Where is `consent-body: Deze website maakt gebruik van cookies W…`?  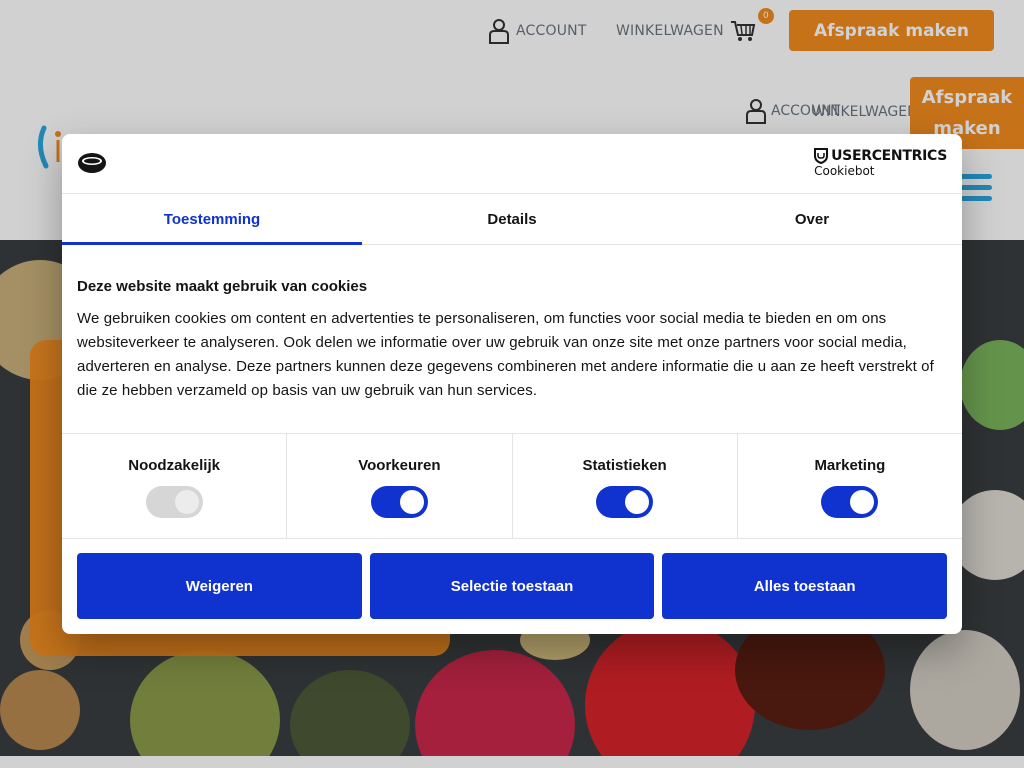
consent-body: Deze website maakt gebruik van cookies W… is located at coordinates (512, 340).